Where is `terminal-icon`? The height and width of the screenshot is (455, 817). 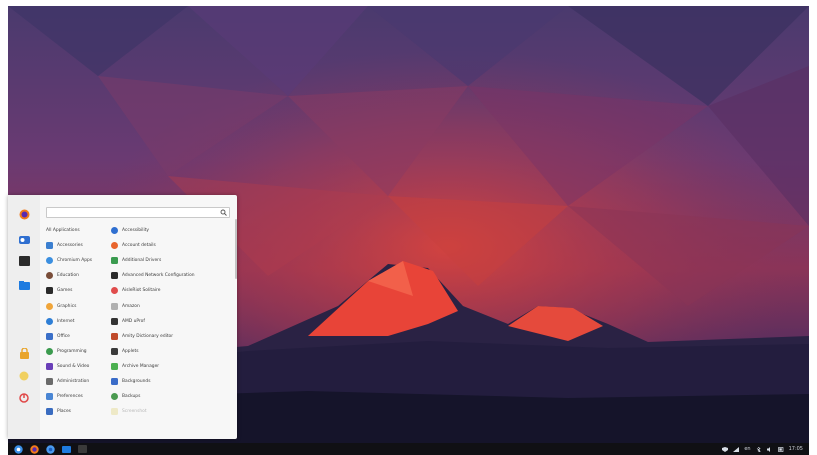 terminal-icon is located at coordinates (82, 449).